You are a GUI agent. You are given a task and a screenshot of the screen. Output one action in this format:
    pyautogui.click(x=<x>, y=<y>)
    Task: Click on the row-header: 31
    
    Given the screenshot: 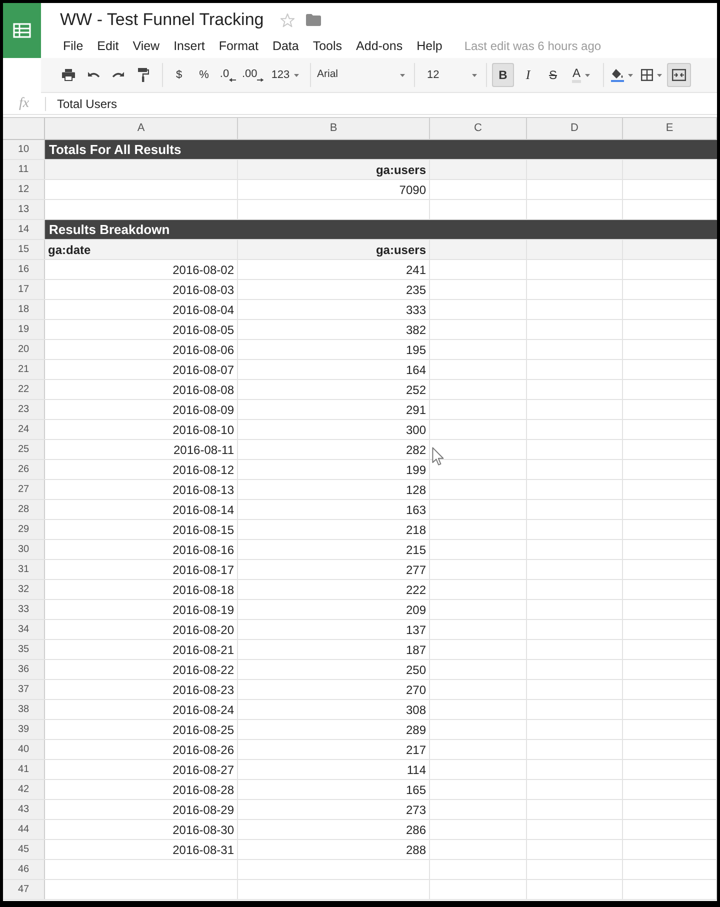 What is the action you would take?
    pyautogui.click(x=24, y=569)
    